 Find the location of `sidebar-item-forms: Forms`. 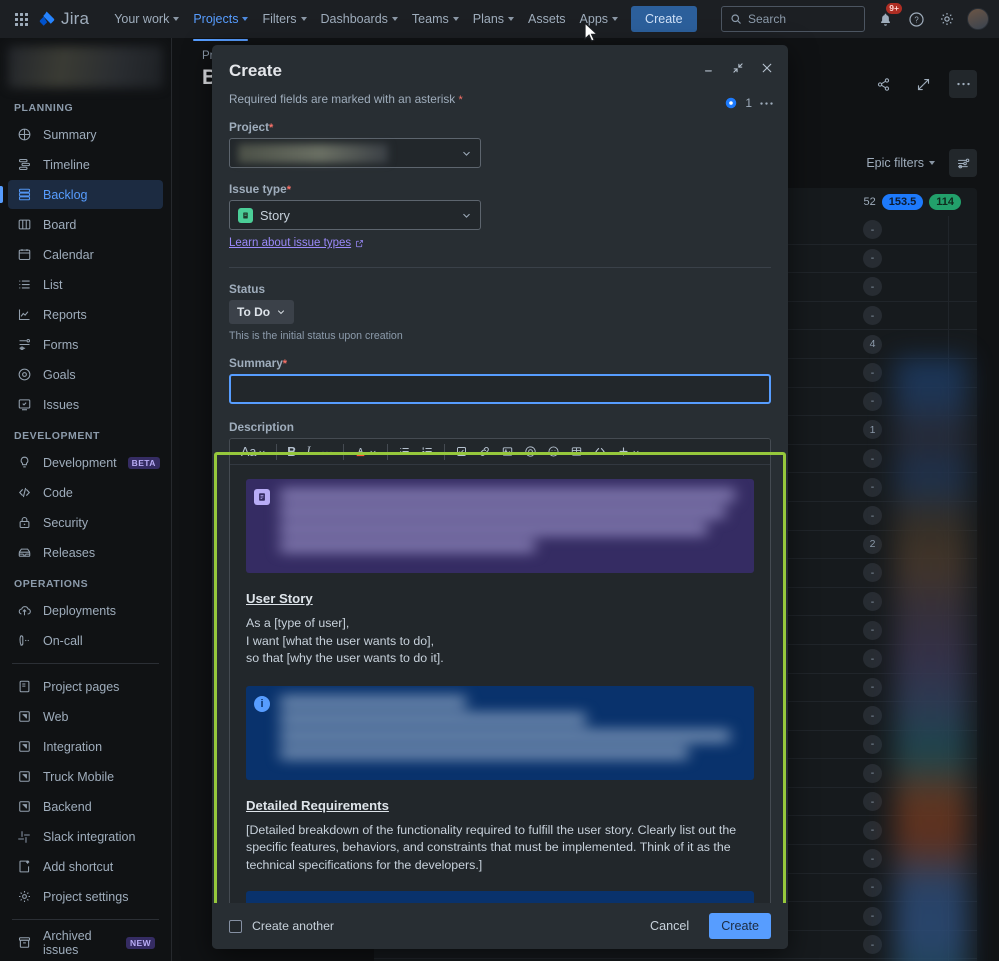

sidebar-item-forms: Forms is located at coordinates (85, 344).